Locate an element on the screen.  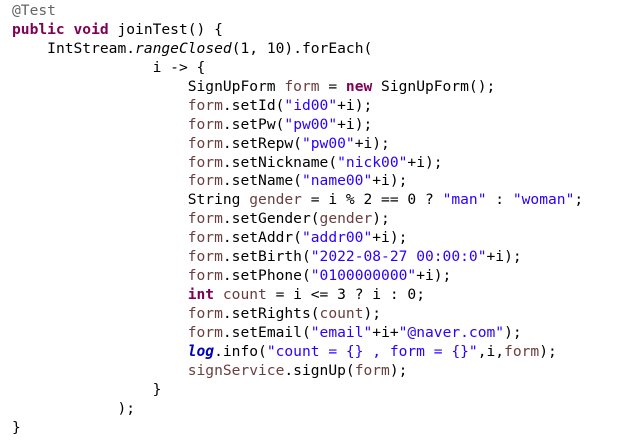
code-text: (1, 10).forEach( is located at coordinates (302, 48).